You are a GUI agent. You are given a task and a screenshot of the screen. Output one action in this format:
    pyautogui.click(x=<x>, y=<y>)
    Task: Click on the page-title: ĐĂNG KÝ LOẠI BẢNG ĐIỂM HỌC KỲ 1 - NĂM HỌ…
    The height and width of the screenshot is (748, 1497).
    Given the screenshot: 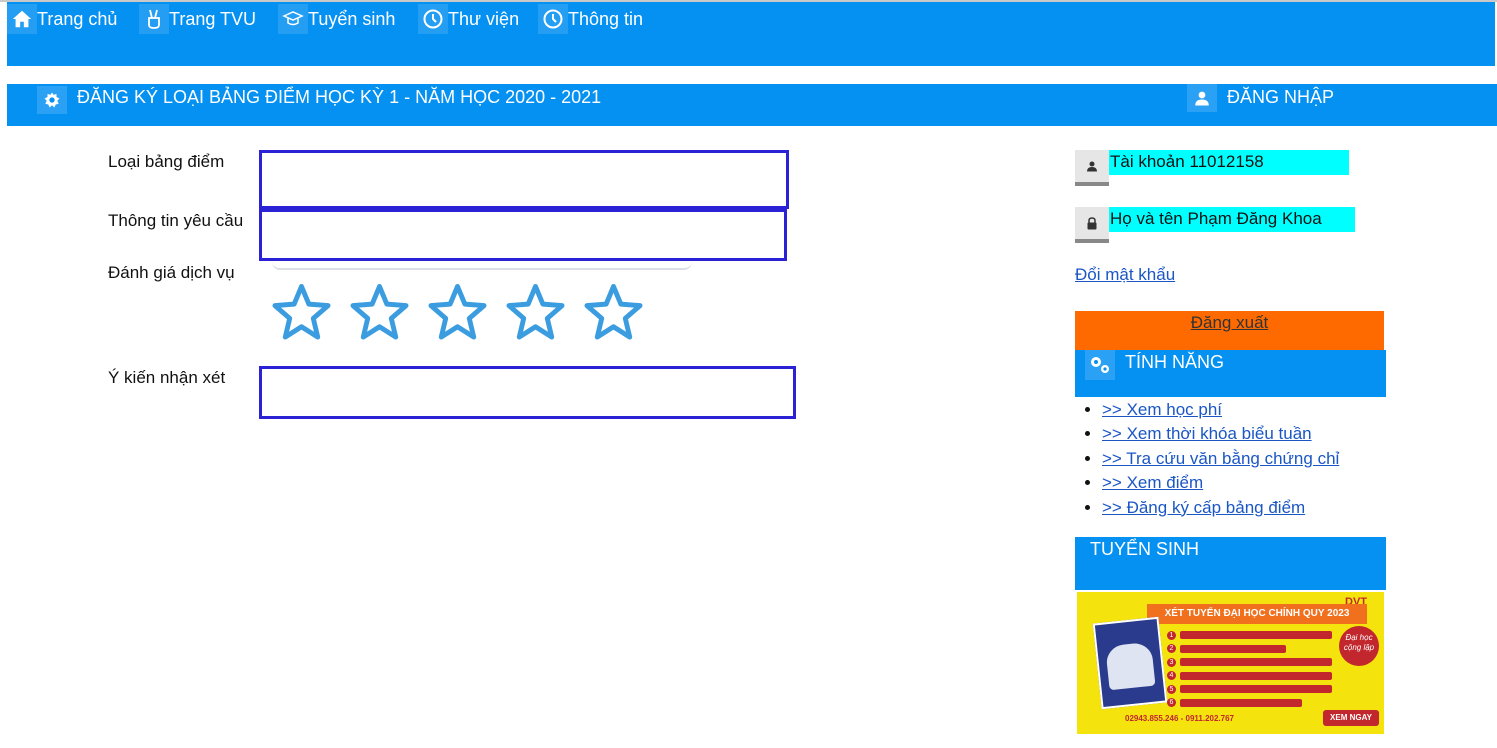 What is the action you would take?
    pyautogui.click(x=339, y=97)
    